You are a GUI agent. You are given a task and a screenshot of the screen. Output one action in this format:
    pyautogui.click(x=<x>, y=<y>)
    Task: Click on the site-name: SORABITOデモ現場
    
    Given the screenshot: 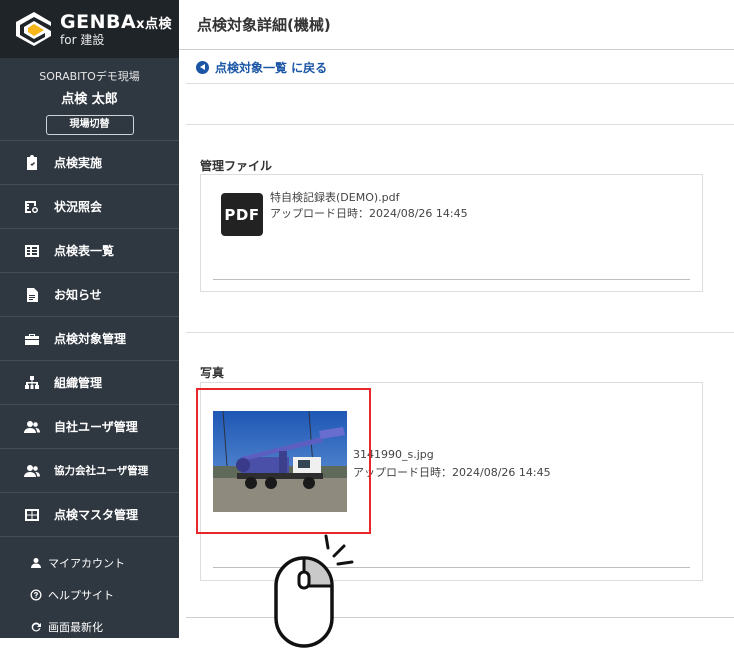 What is the action you would take?
    pyautogui.click(x=89, y=76)
    